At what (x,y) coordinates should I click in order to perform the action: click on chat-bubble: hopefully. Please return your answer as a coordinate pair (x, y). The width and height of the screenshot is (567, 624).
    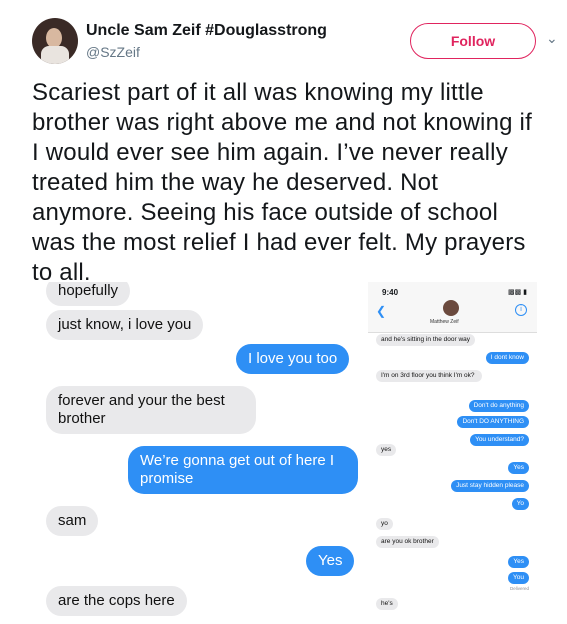
    Looking at the image, I should click on (88, 294).